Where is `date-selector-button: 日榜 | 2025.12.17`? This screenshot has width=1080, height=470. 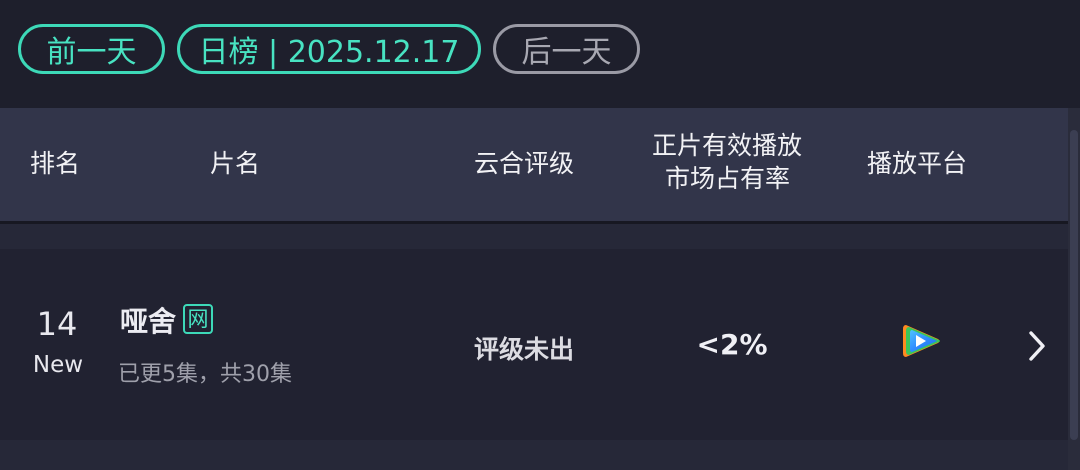 date-selector-button: 日榜 | 2025.12.17 is located at coordinates (329, 49).